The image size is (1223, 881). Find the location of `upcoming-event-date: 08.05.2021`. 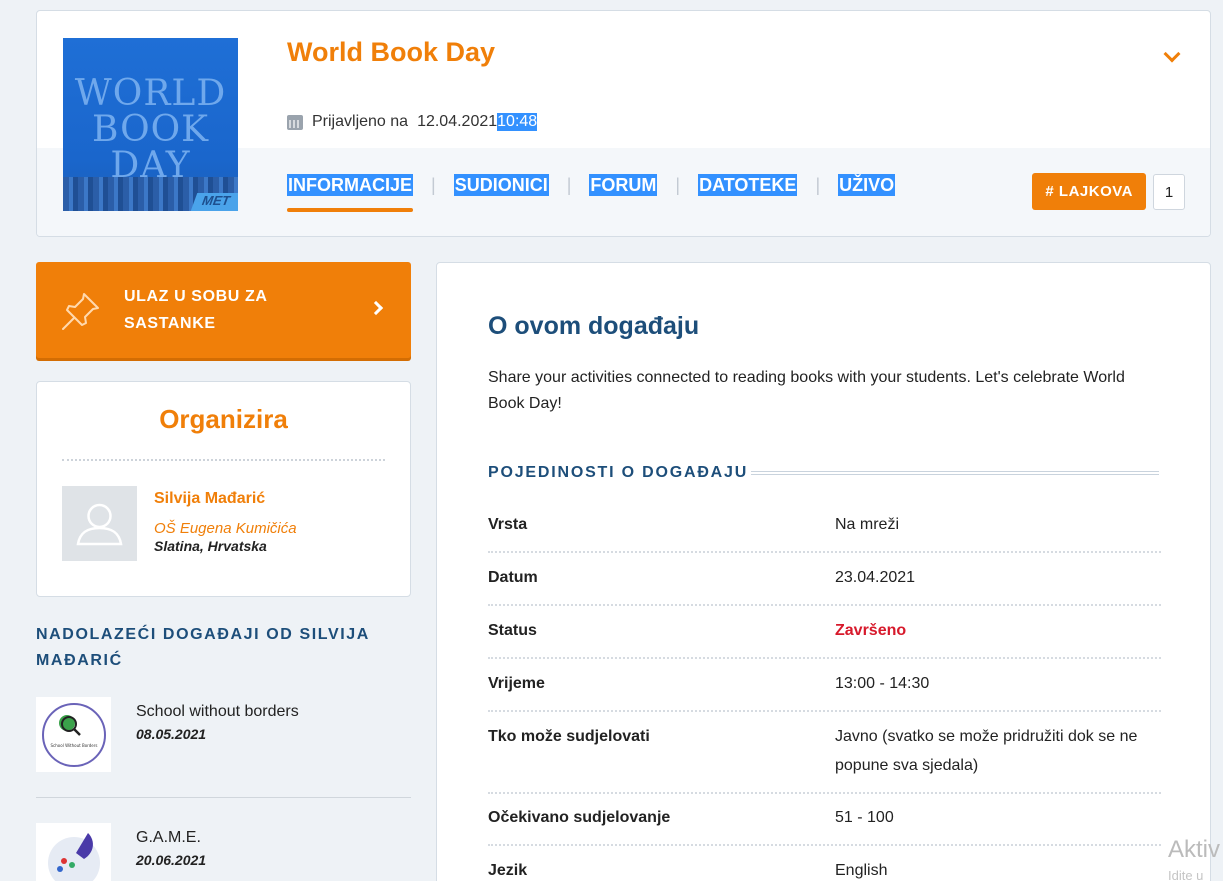

upcoming-event-date: 08.05.2021 is located at coordinates (171, 734).